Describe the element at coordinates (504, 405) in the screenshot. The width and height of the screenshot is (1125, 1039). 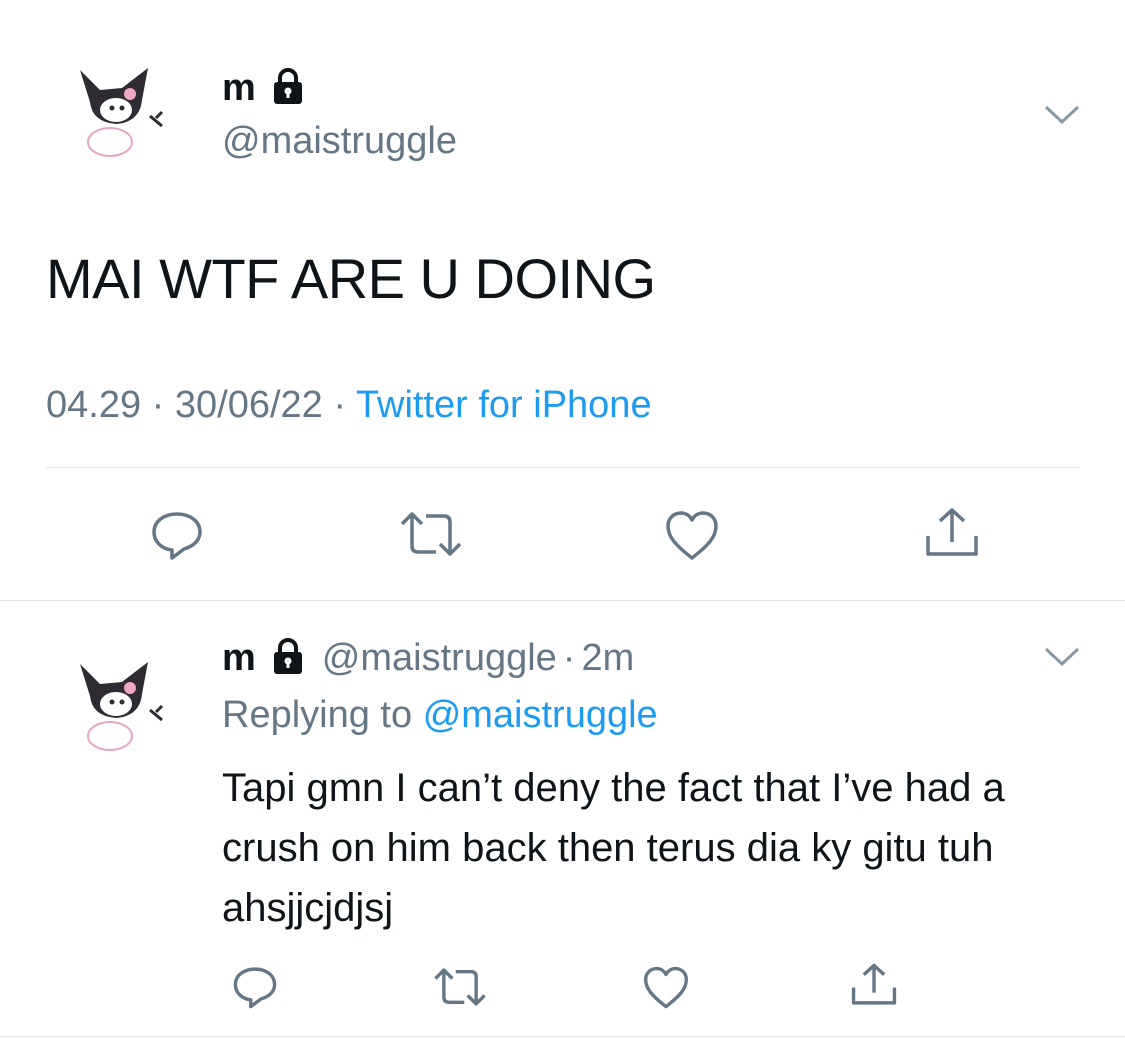
I see `tweet-source: Twitter for iPhone` at that location.